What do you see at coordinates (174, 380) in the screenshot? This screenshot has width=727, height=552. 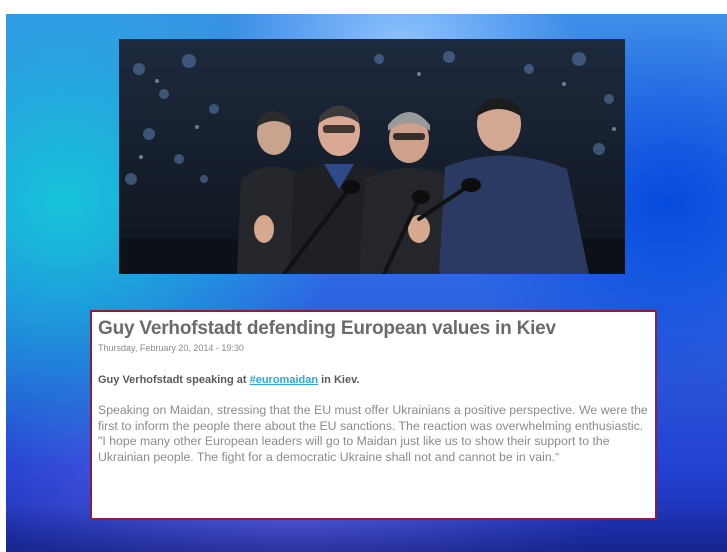 I see `lead-text-before: Guy Verhofstadt speaking at` at bounding box center [174, 380].